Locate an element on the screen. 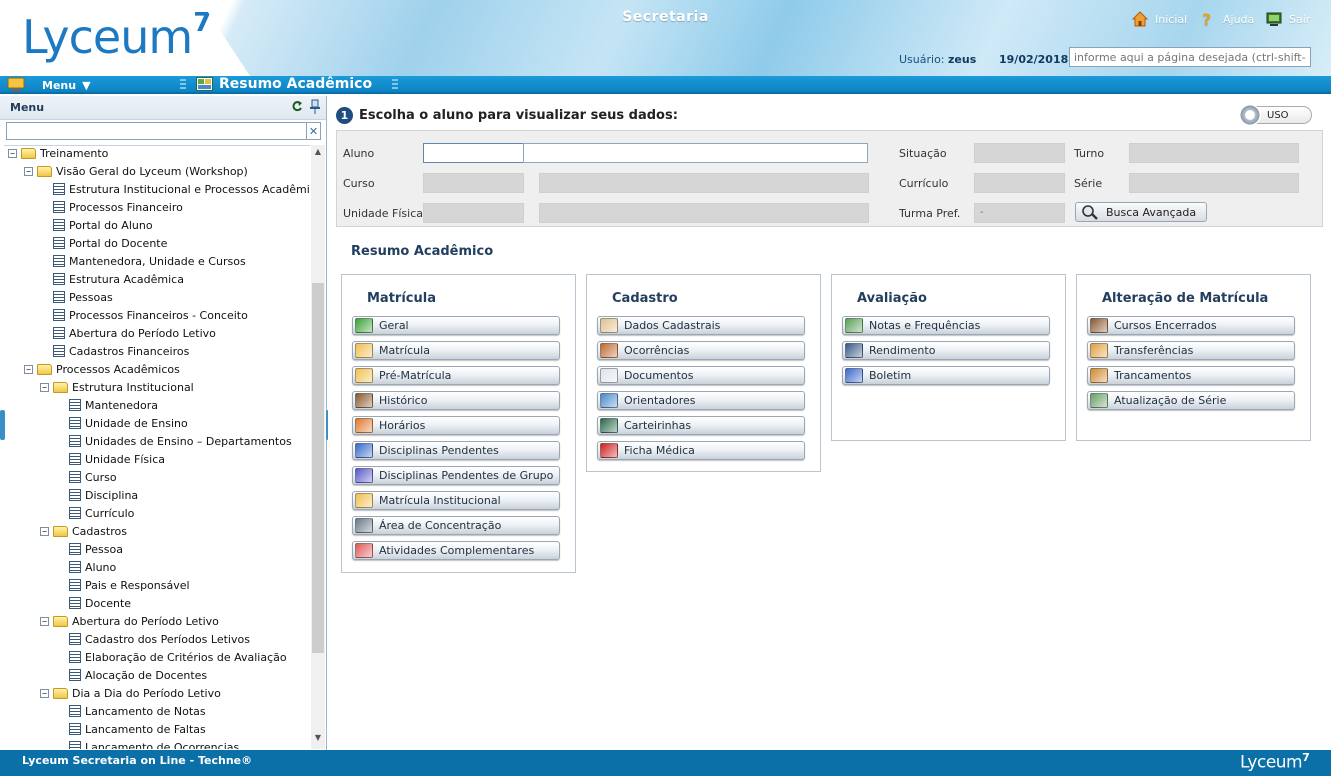  tree-item: Lancamento de Faltas is located at coordinates (131, 729).